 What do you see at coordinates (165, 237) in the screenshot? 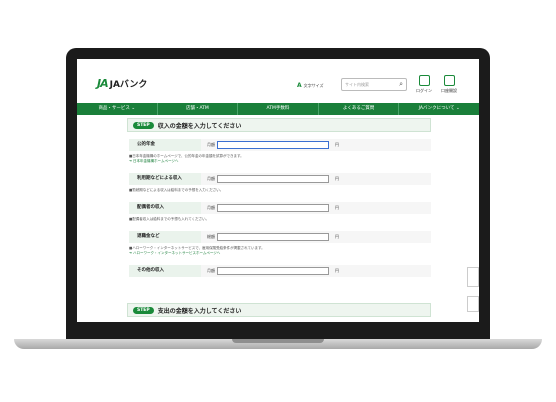
I see `row-label: 退職金など` at bounding box center [165, 237].